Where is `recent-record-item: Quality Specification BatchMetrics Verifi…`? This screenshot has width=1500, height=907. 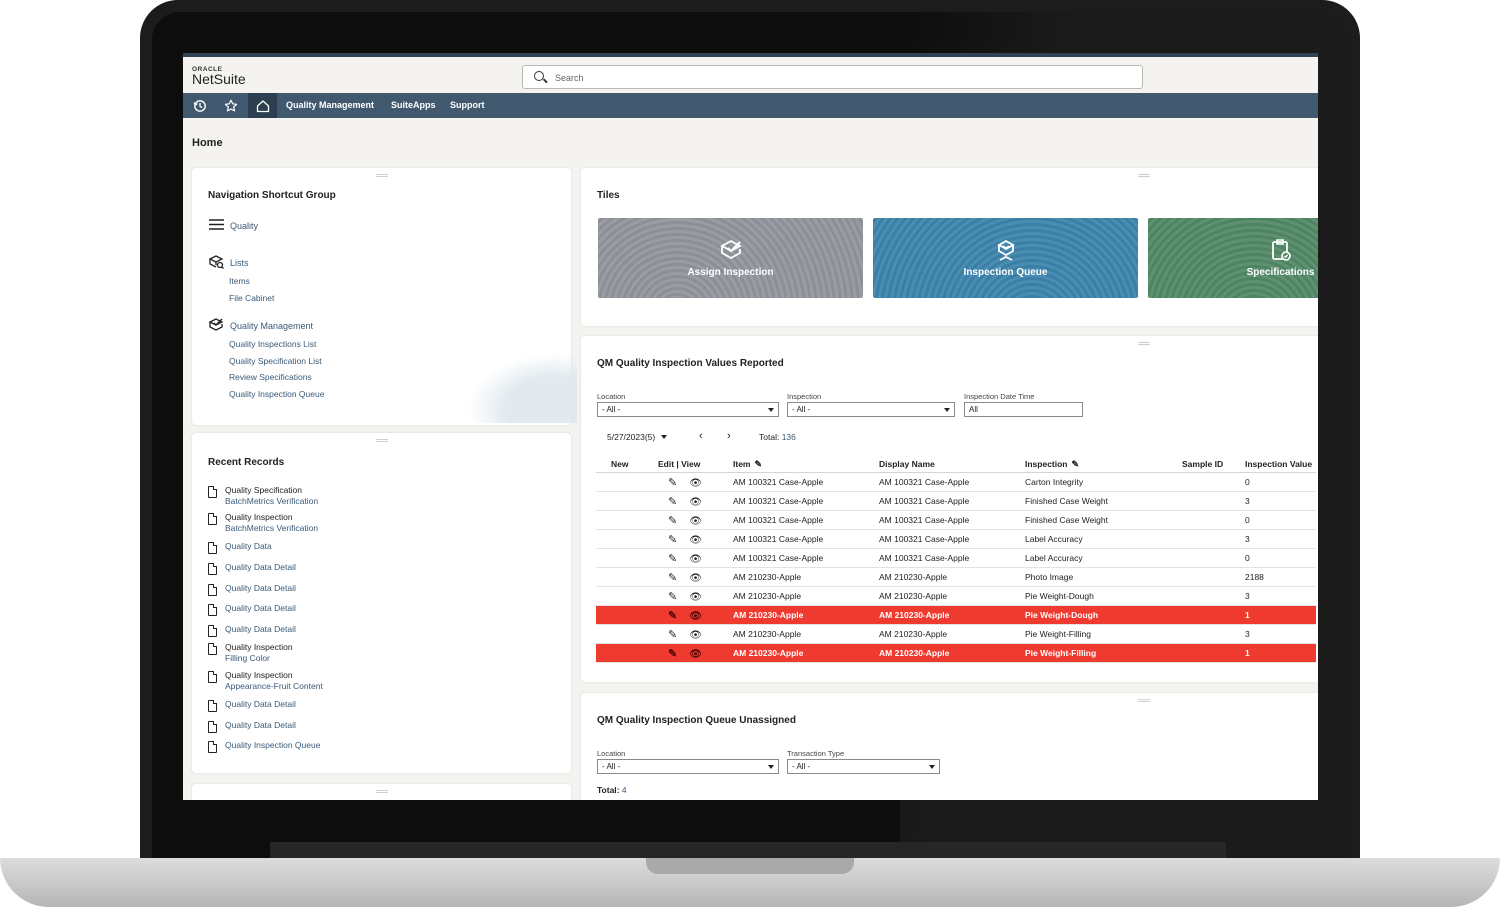
recent-record-item: Quality Specification BatchMetrics Verifi… is located at coordinates (263, 496).